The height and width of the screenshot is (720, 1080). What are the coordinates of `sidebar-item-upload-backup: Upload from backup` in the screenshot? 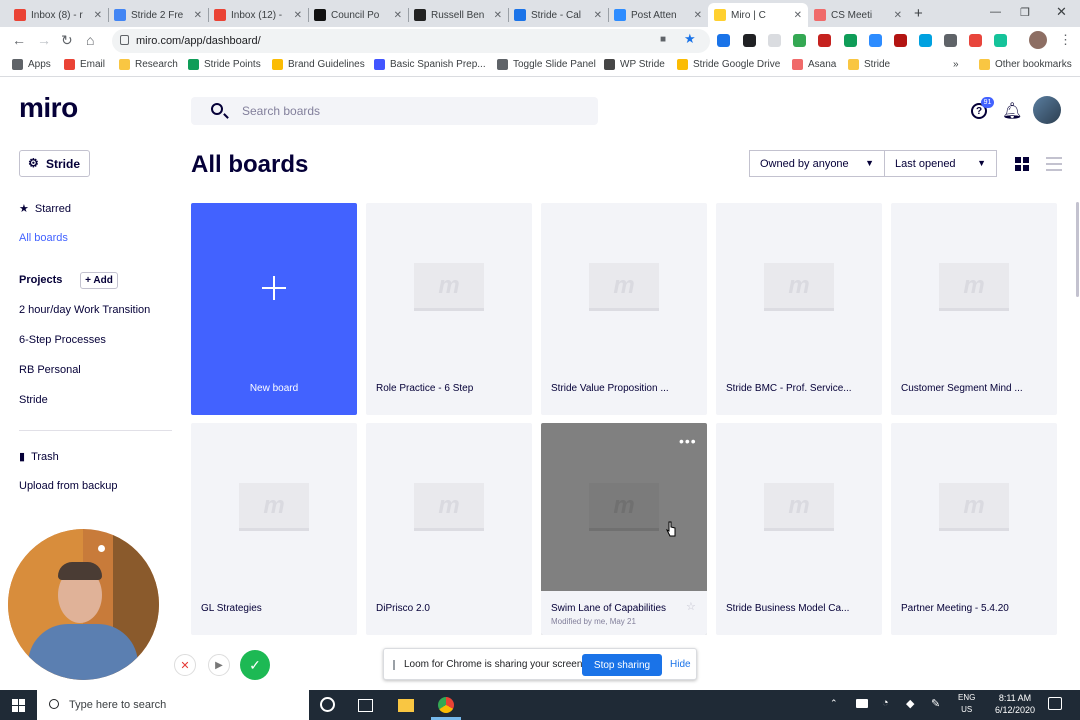 It's located at (68, 486).